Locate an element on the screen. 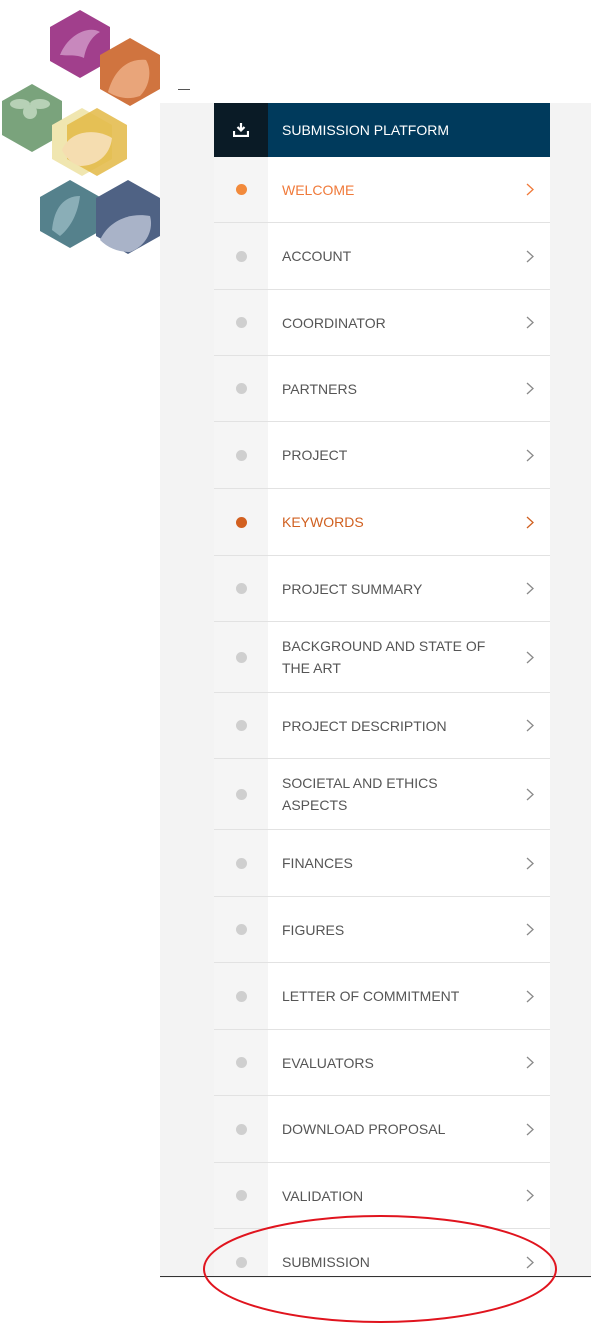  menu-item-label: FIGURES is located at coordinates (313, 929).